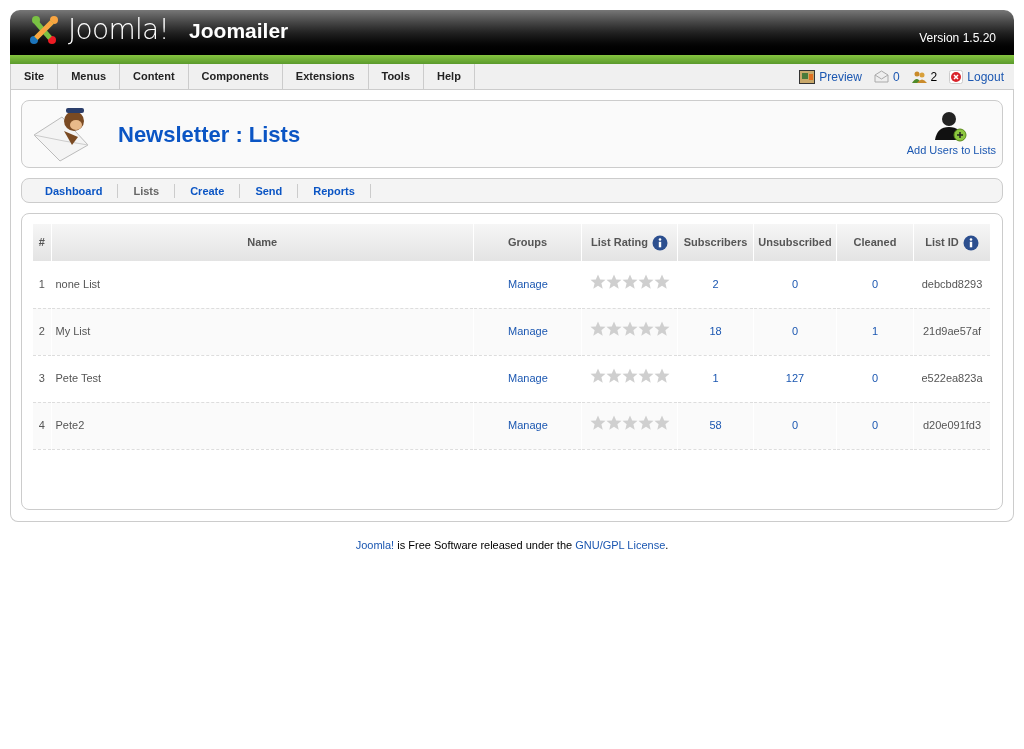 The height and width of the screenshot is (749, 1024). What do you see at coordinates (942, 243) in the screenshot?
I see `column-header: List ID` at bounding box center [942, 243].